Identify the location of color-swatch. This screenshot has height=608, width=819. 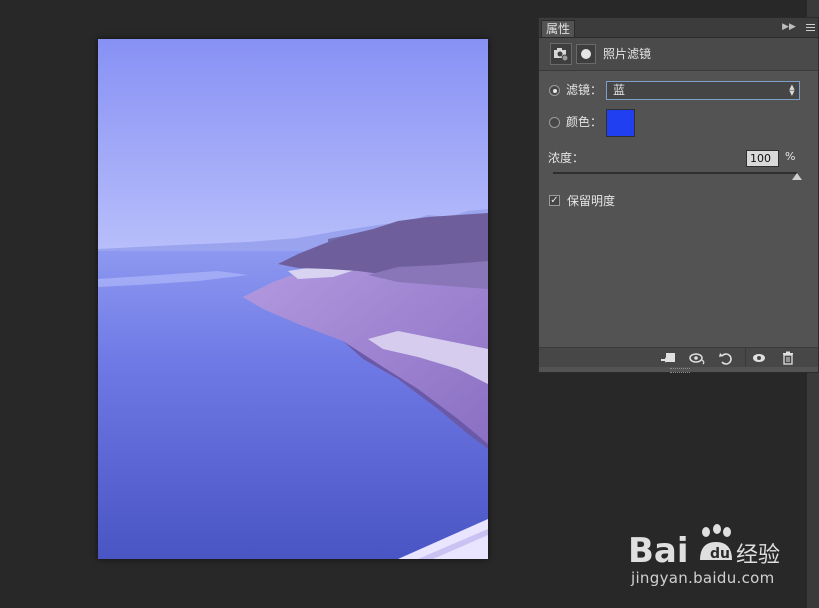
(620, 123).